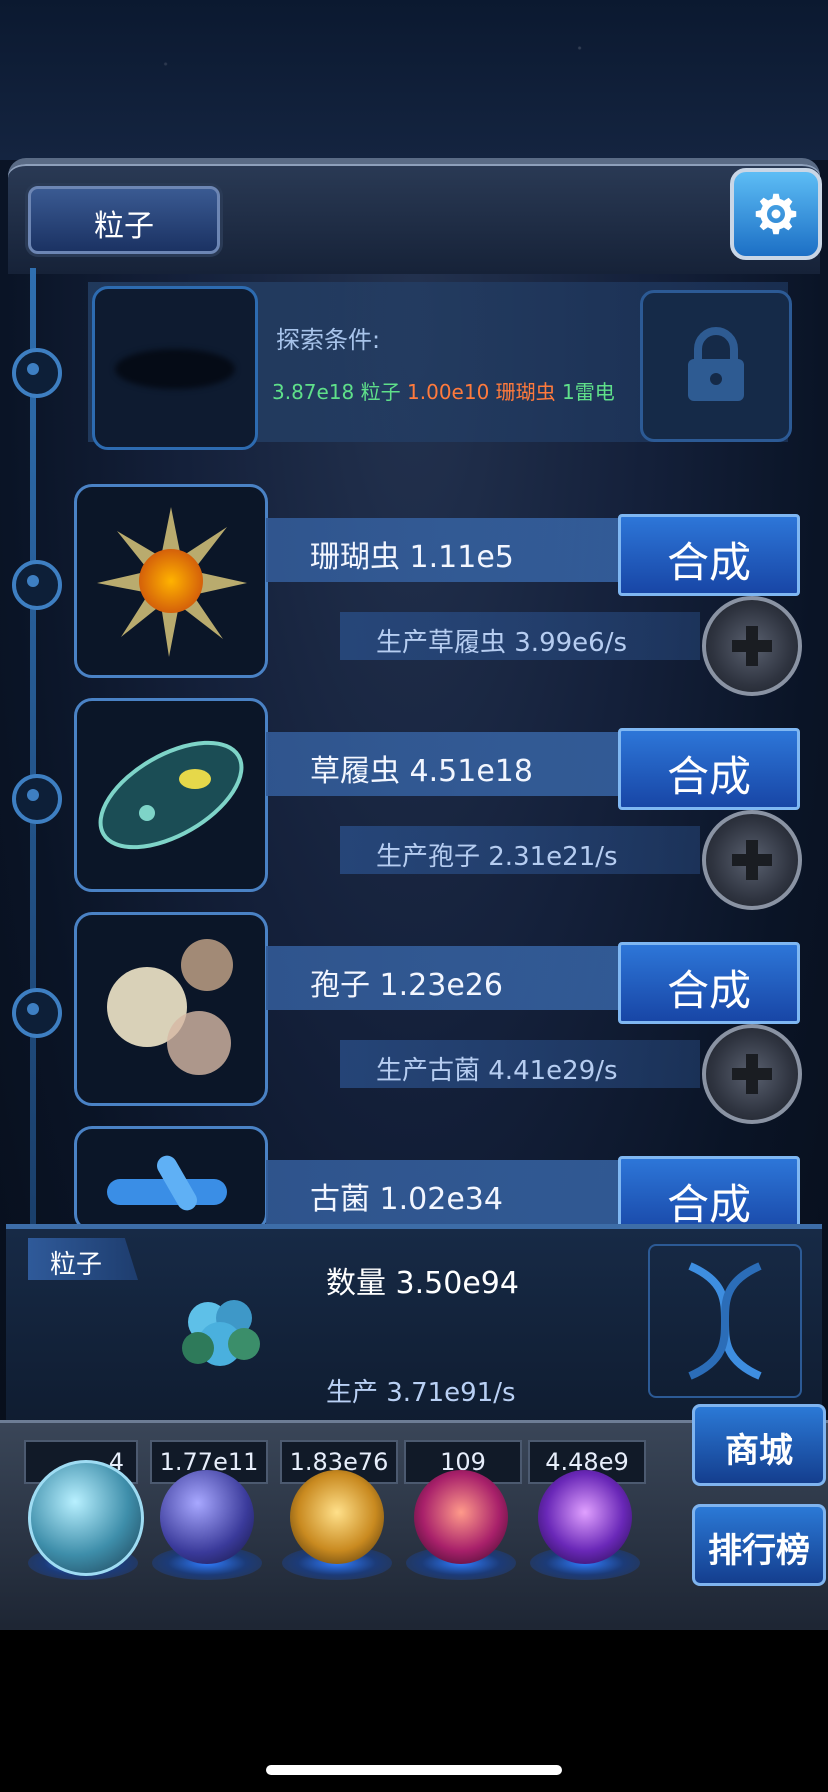  I want to click on title-plate: 粒子, so click(124, 220).